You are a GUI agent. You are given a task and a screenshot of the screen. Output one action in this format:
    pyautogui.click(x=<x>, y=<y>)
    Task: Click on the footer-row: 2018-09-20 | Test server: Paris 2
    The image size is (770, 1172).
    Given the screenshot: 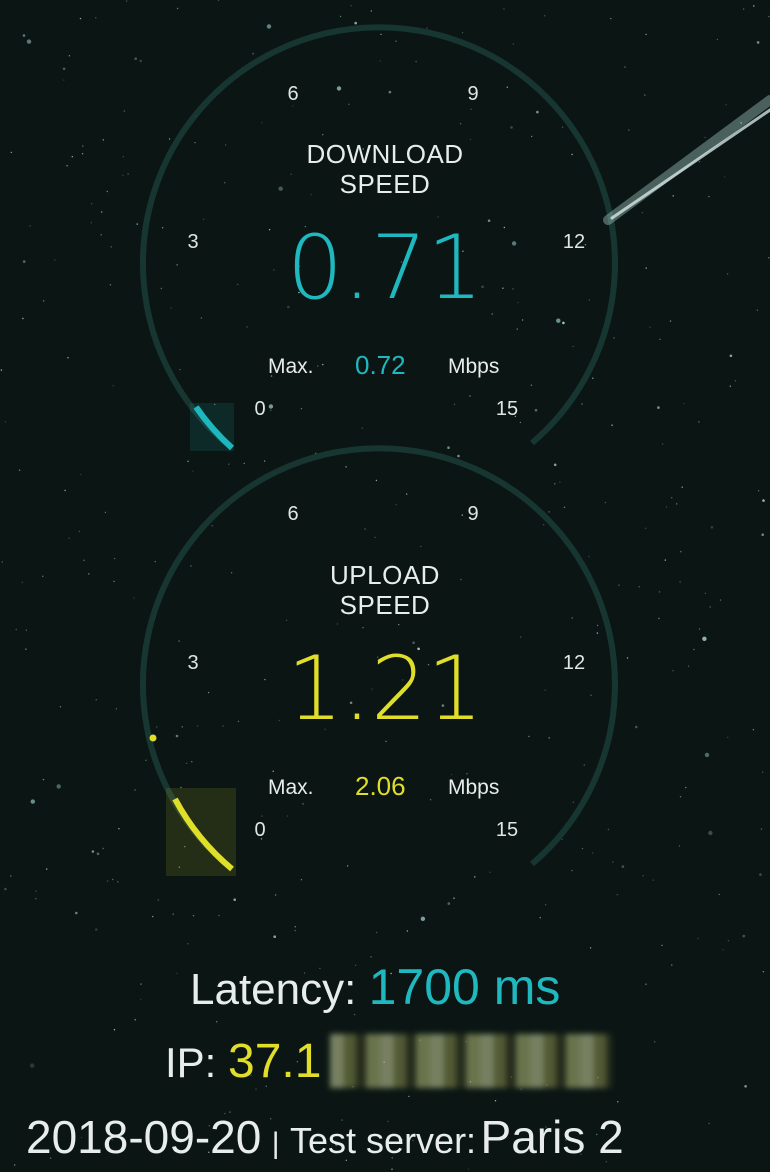 What is the action you would take?
    pyautogui.click(x=325, y=1137)
    